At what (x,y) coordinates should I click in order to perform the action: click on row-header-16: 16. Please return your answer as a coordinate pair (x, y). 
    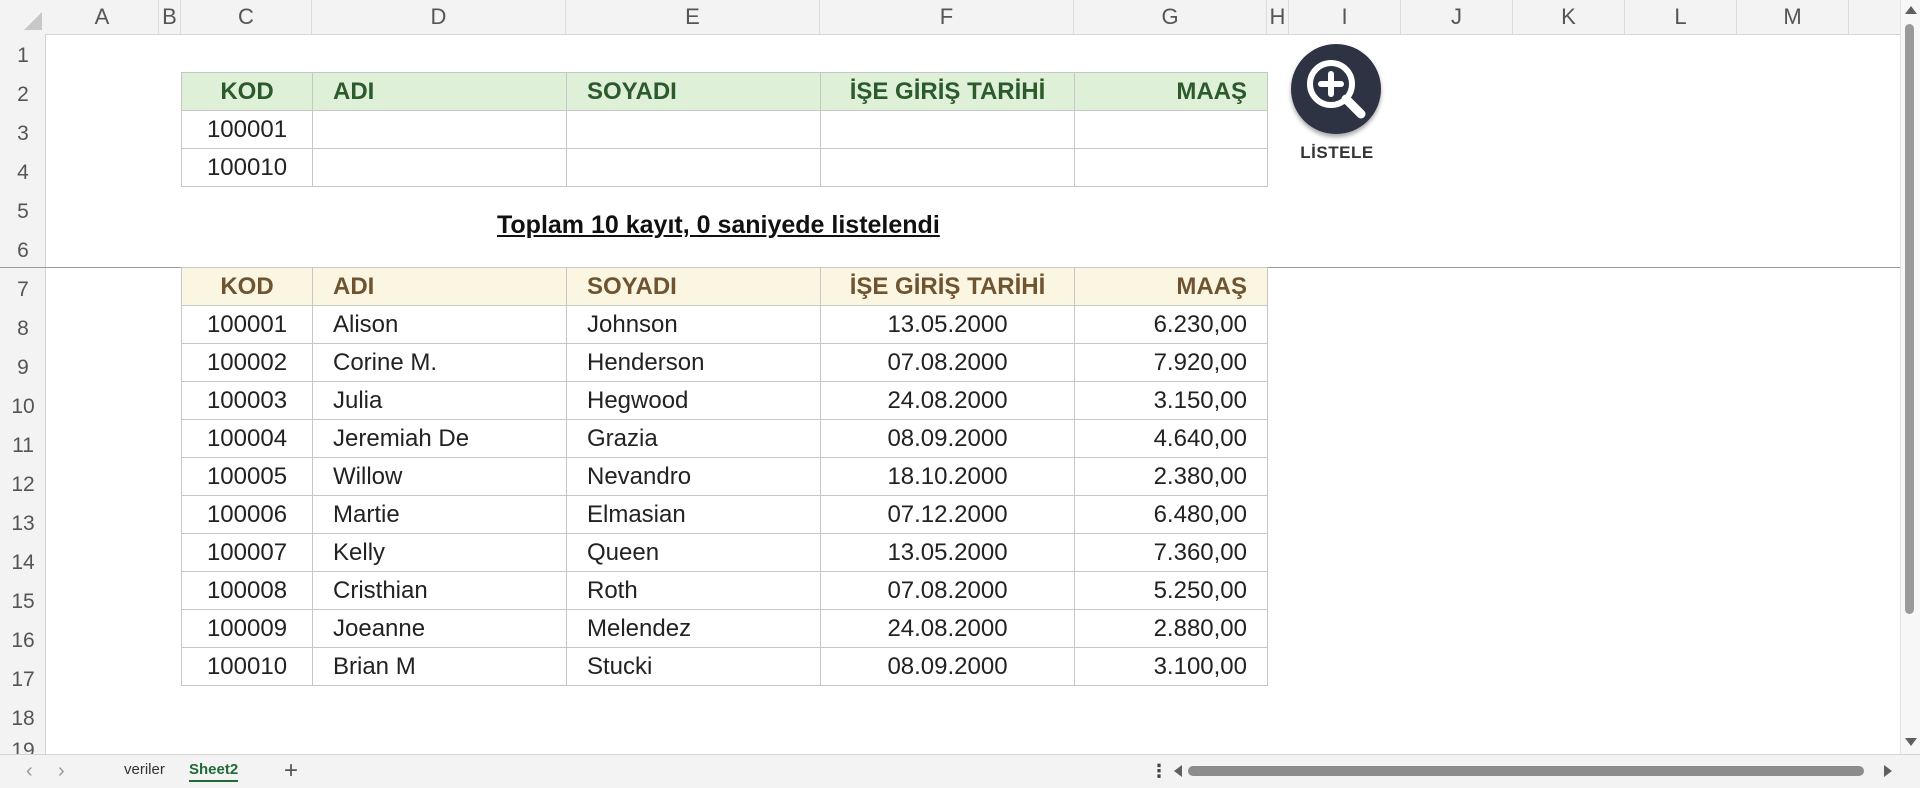
    Looking at the image, I should click on (23, 640).